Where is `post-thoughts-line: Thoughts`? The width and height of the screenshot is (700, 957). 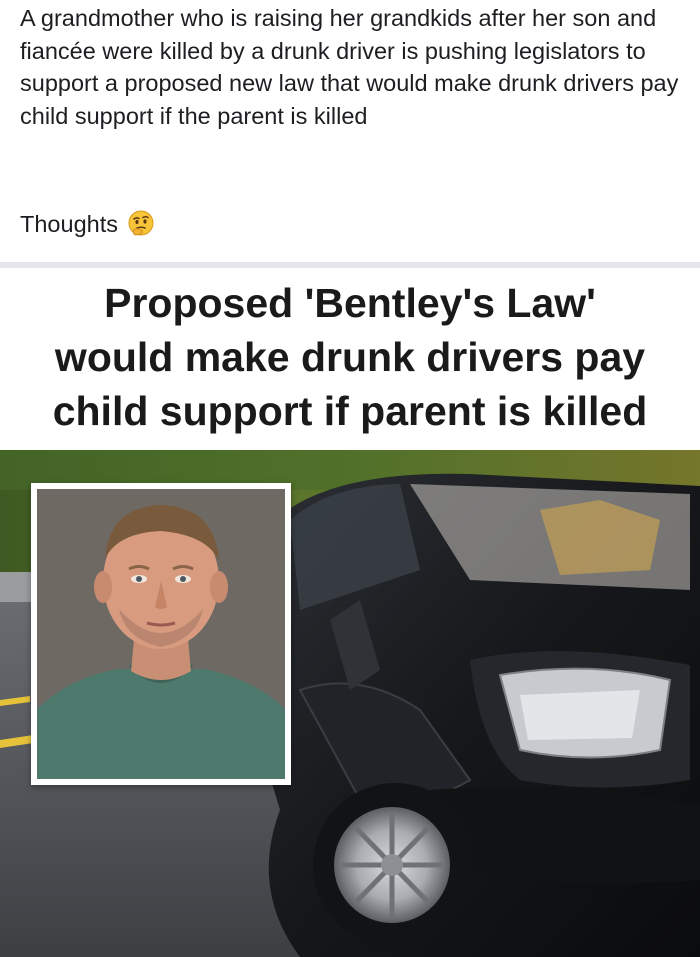
post-thoughts-line: Thoughts is located at coordinates (88, 224).